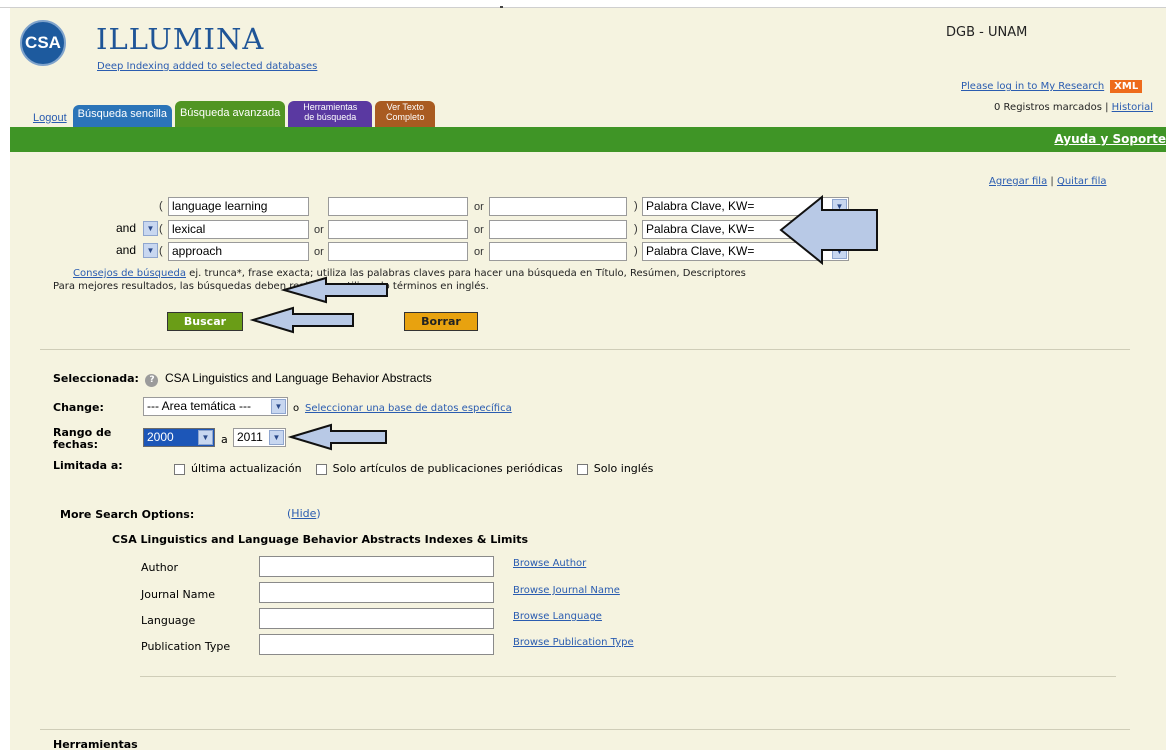 This screenshot has height=750, width=1166. What do you see at coordinates (296, 408) in the screenshot?
I see `change-or: o` at bounding box center [296, 408].